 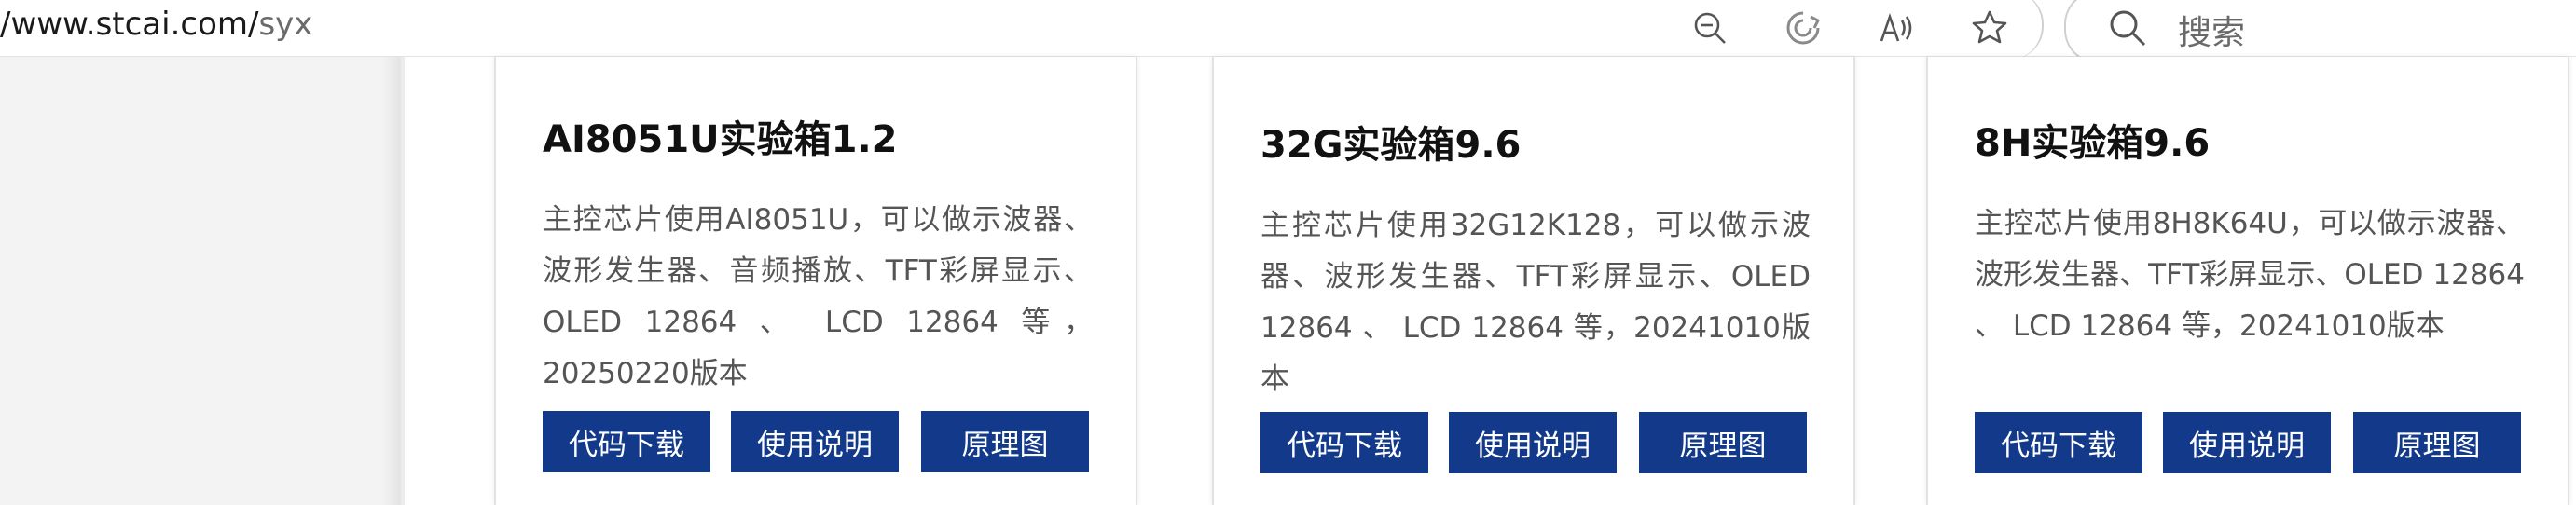 I want to click on url-host: /www.stcai.com/, so click(x=129, y=25).